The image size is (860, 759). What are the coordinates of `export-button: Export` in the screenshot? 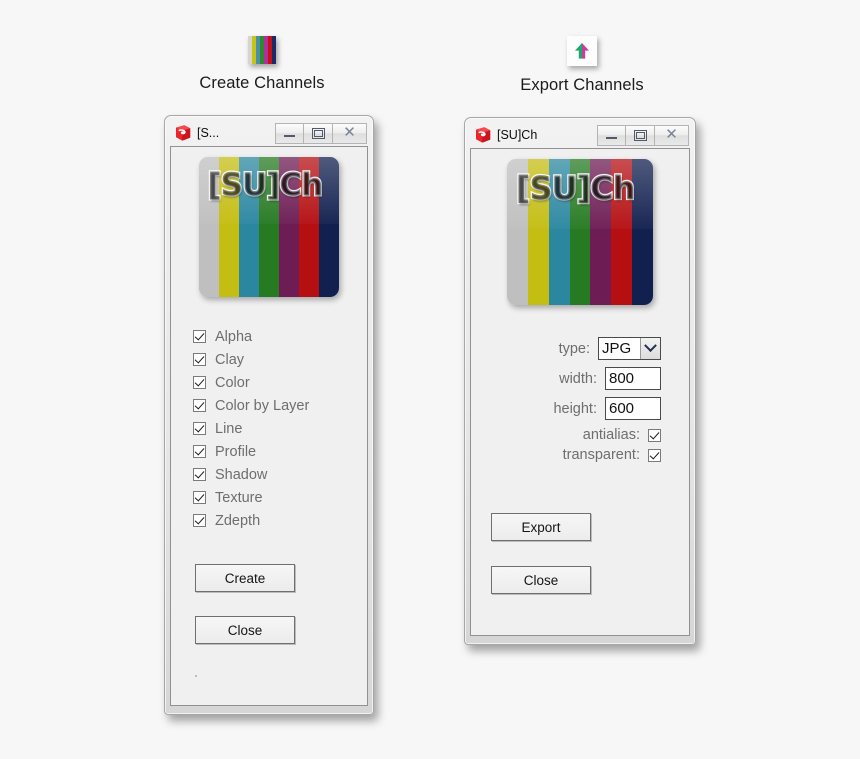 It's located at (541, 527).